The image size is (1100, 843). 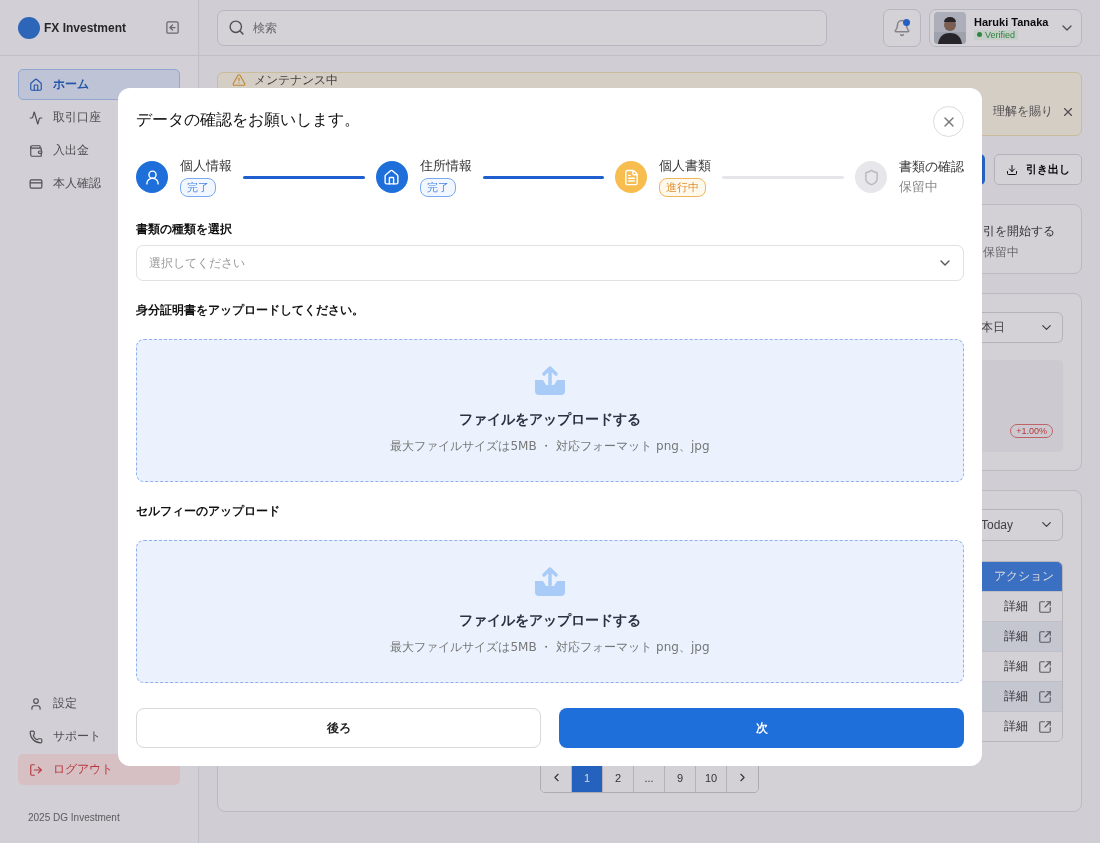 I want to click on alert-title: メンテナンス中, so click(x=296, y=80).